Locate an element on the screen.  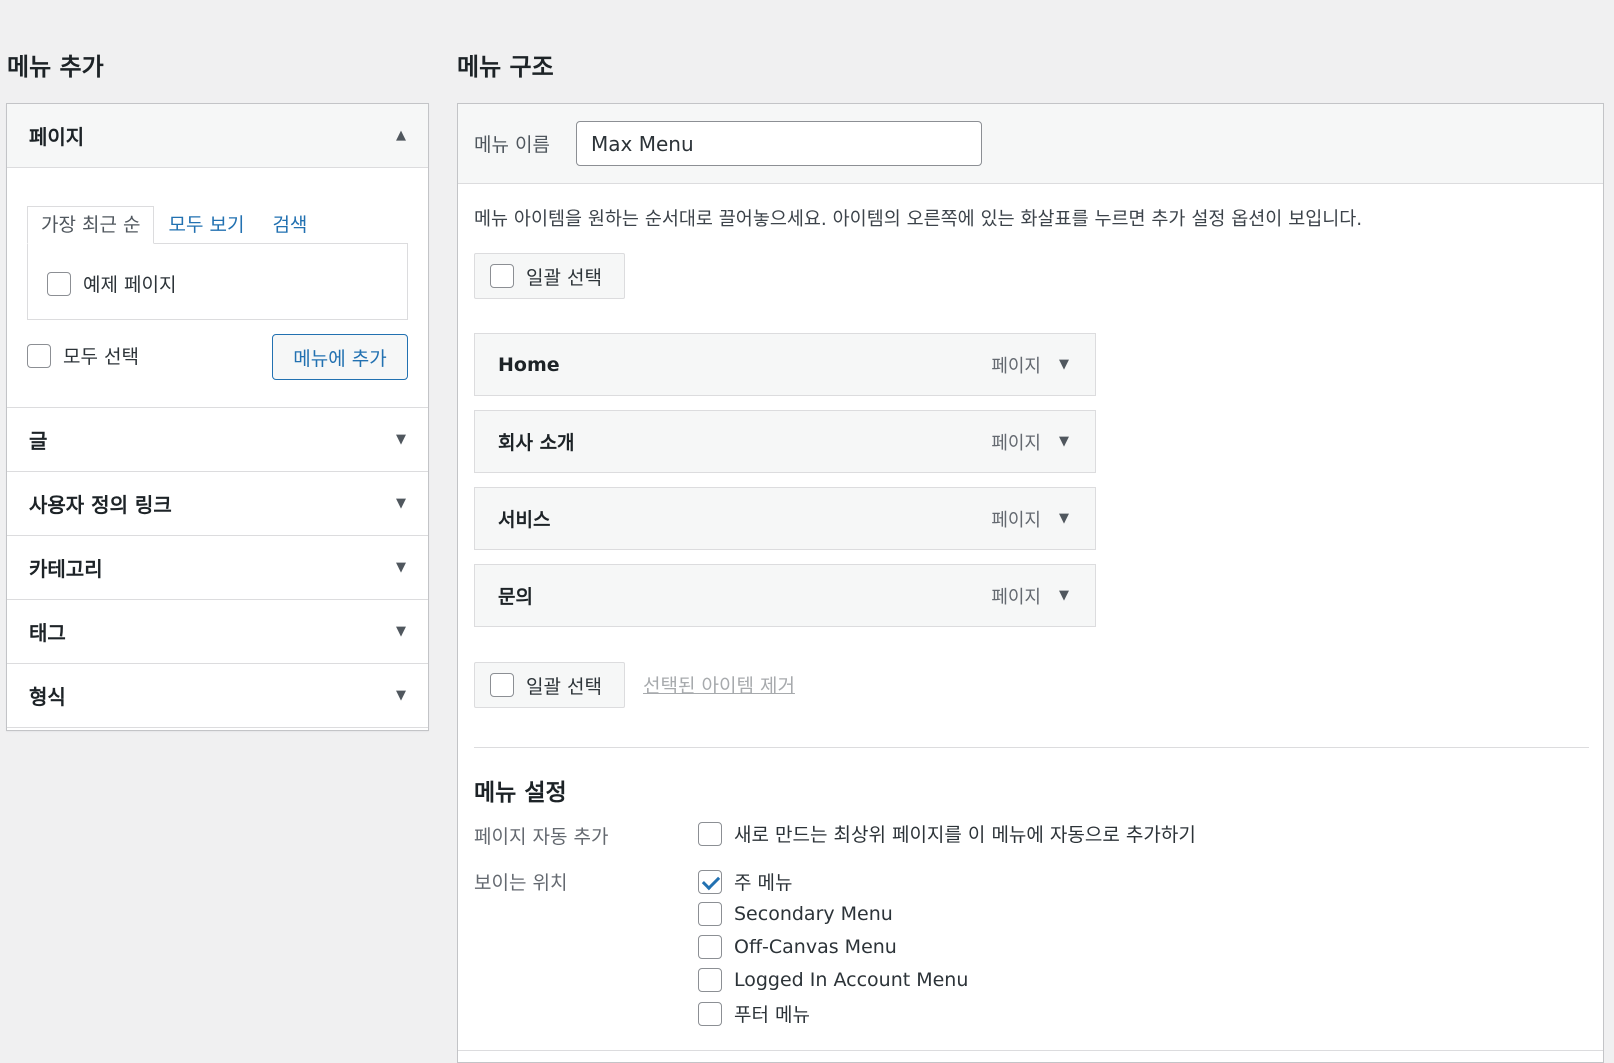
menu-item-title: 회사 소개 is located at coordinates (536, 443).